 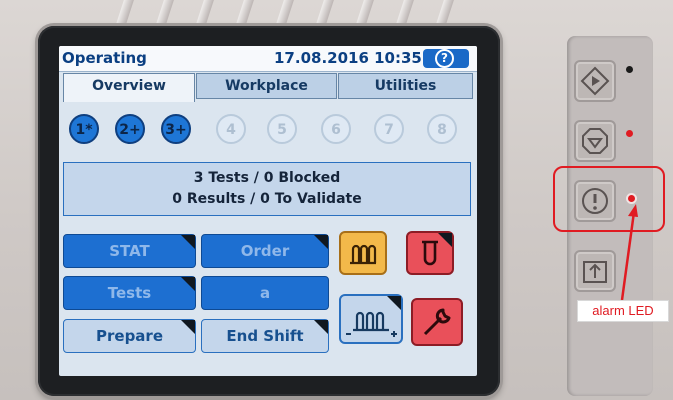 What do you see at coordinates (129, 336) in the screenshot?
I see `prepare-button: Prepare` at bounding box center [129, 336].